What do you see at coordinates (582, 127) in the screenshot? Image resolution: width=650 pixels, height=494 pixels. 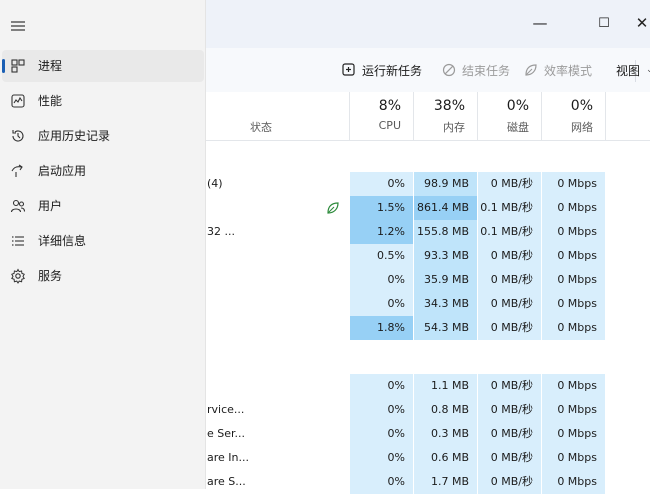 I see `network-column-label: 网络` at bounding box center [582, 127].